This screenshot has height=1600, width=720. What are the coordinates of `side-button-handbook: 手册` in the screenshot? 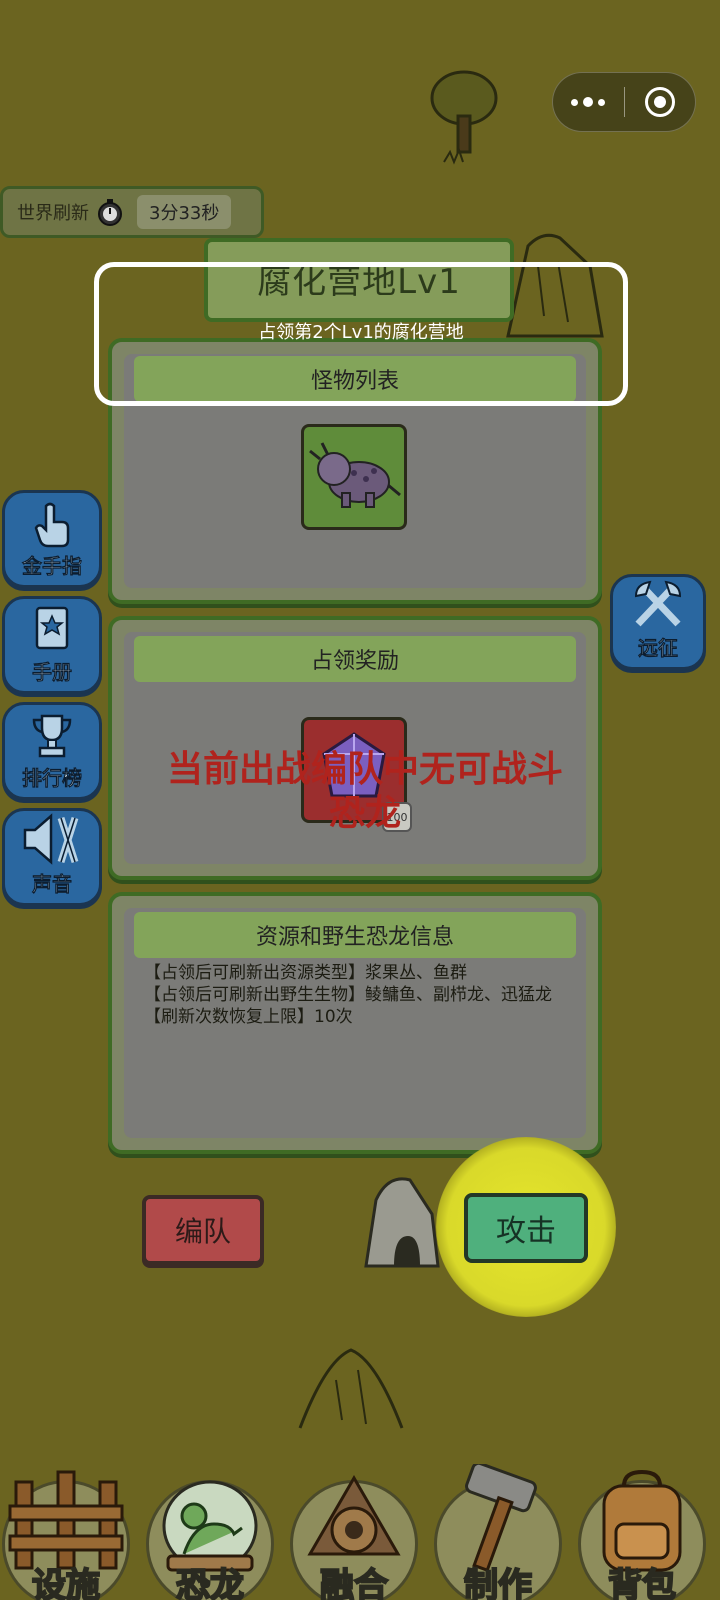 It's located at (52, 645).